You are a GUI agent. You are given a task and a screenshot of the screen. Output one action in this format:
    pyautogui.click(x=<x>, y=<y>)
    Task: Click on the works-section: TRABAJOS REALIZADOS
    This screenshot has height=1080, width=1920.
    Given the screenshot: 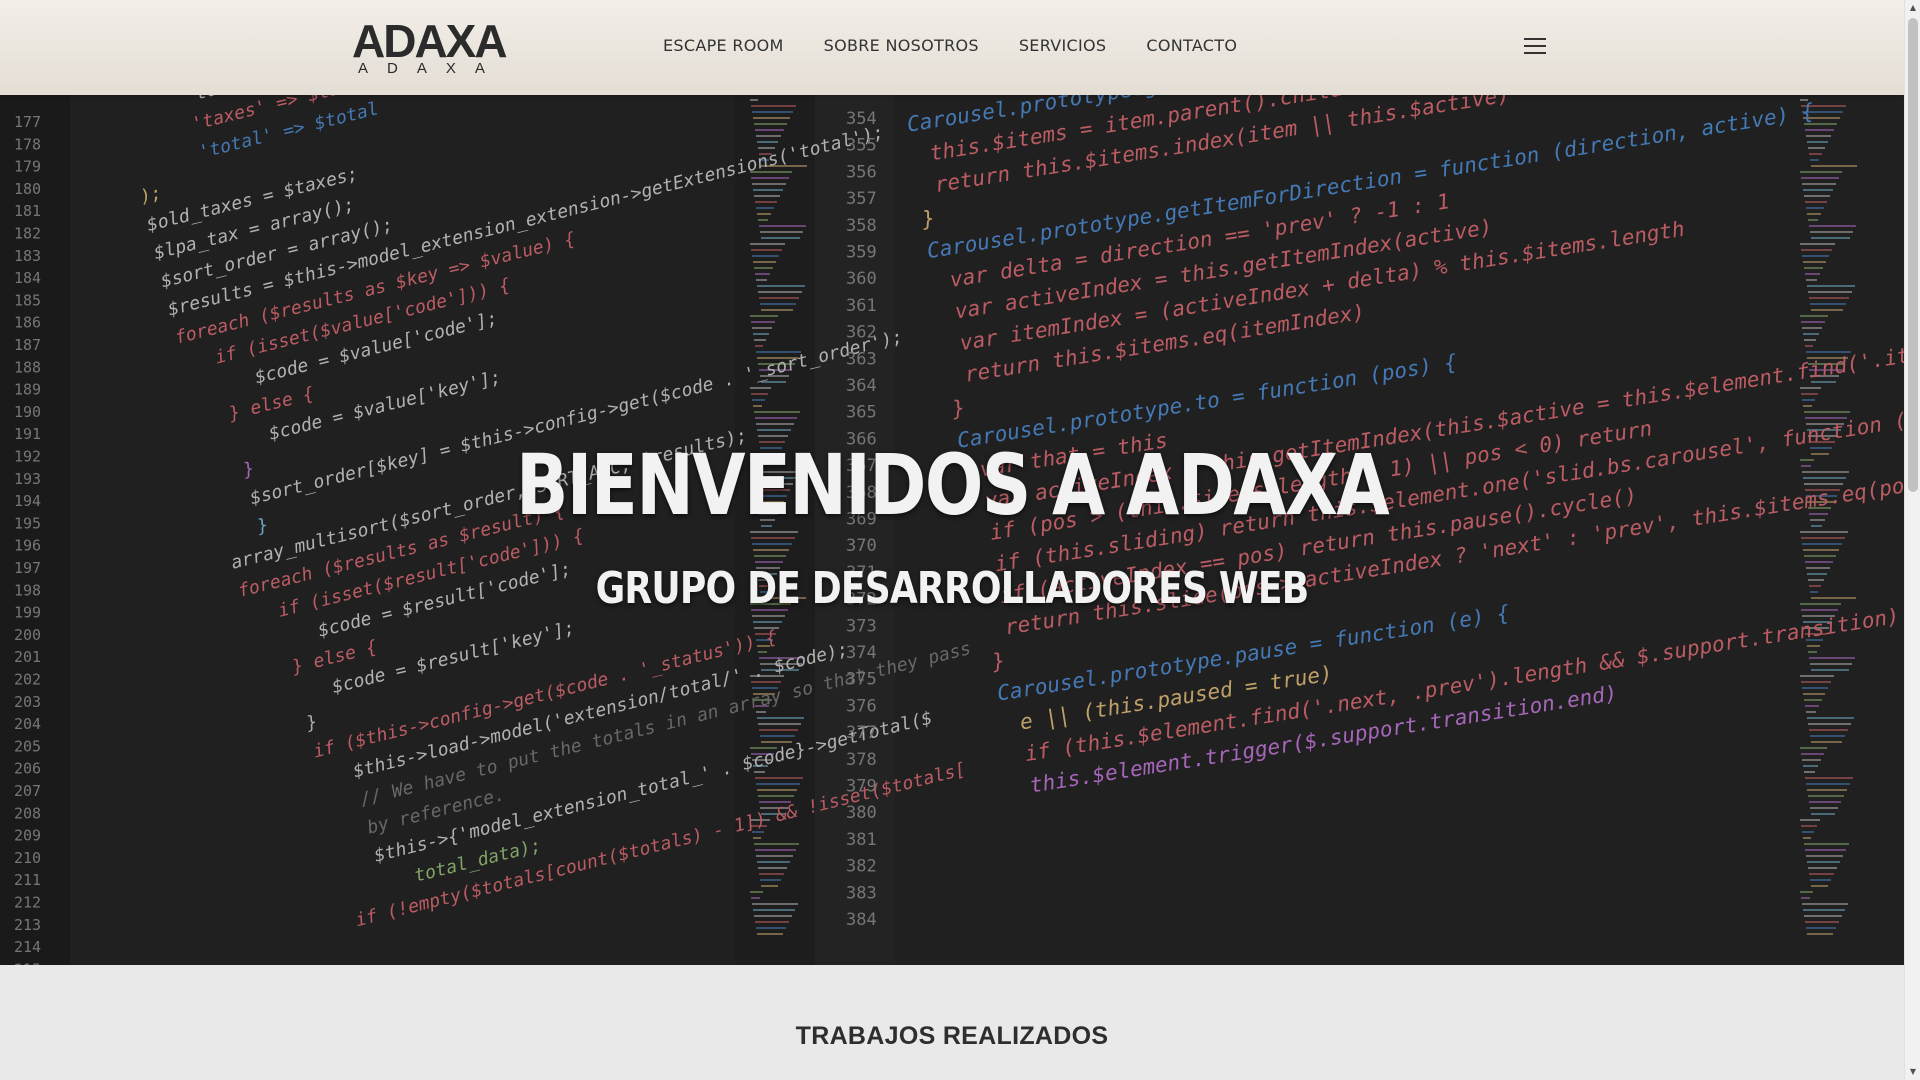 What is the action you would take?
    pyautogui.click(x=952, y=1022)
    